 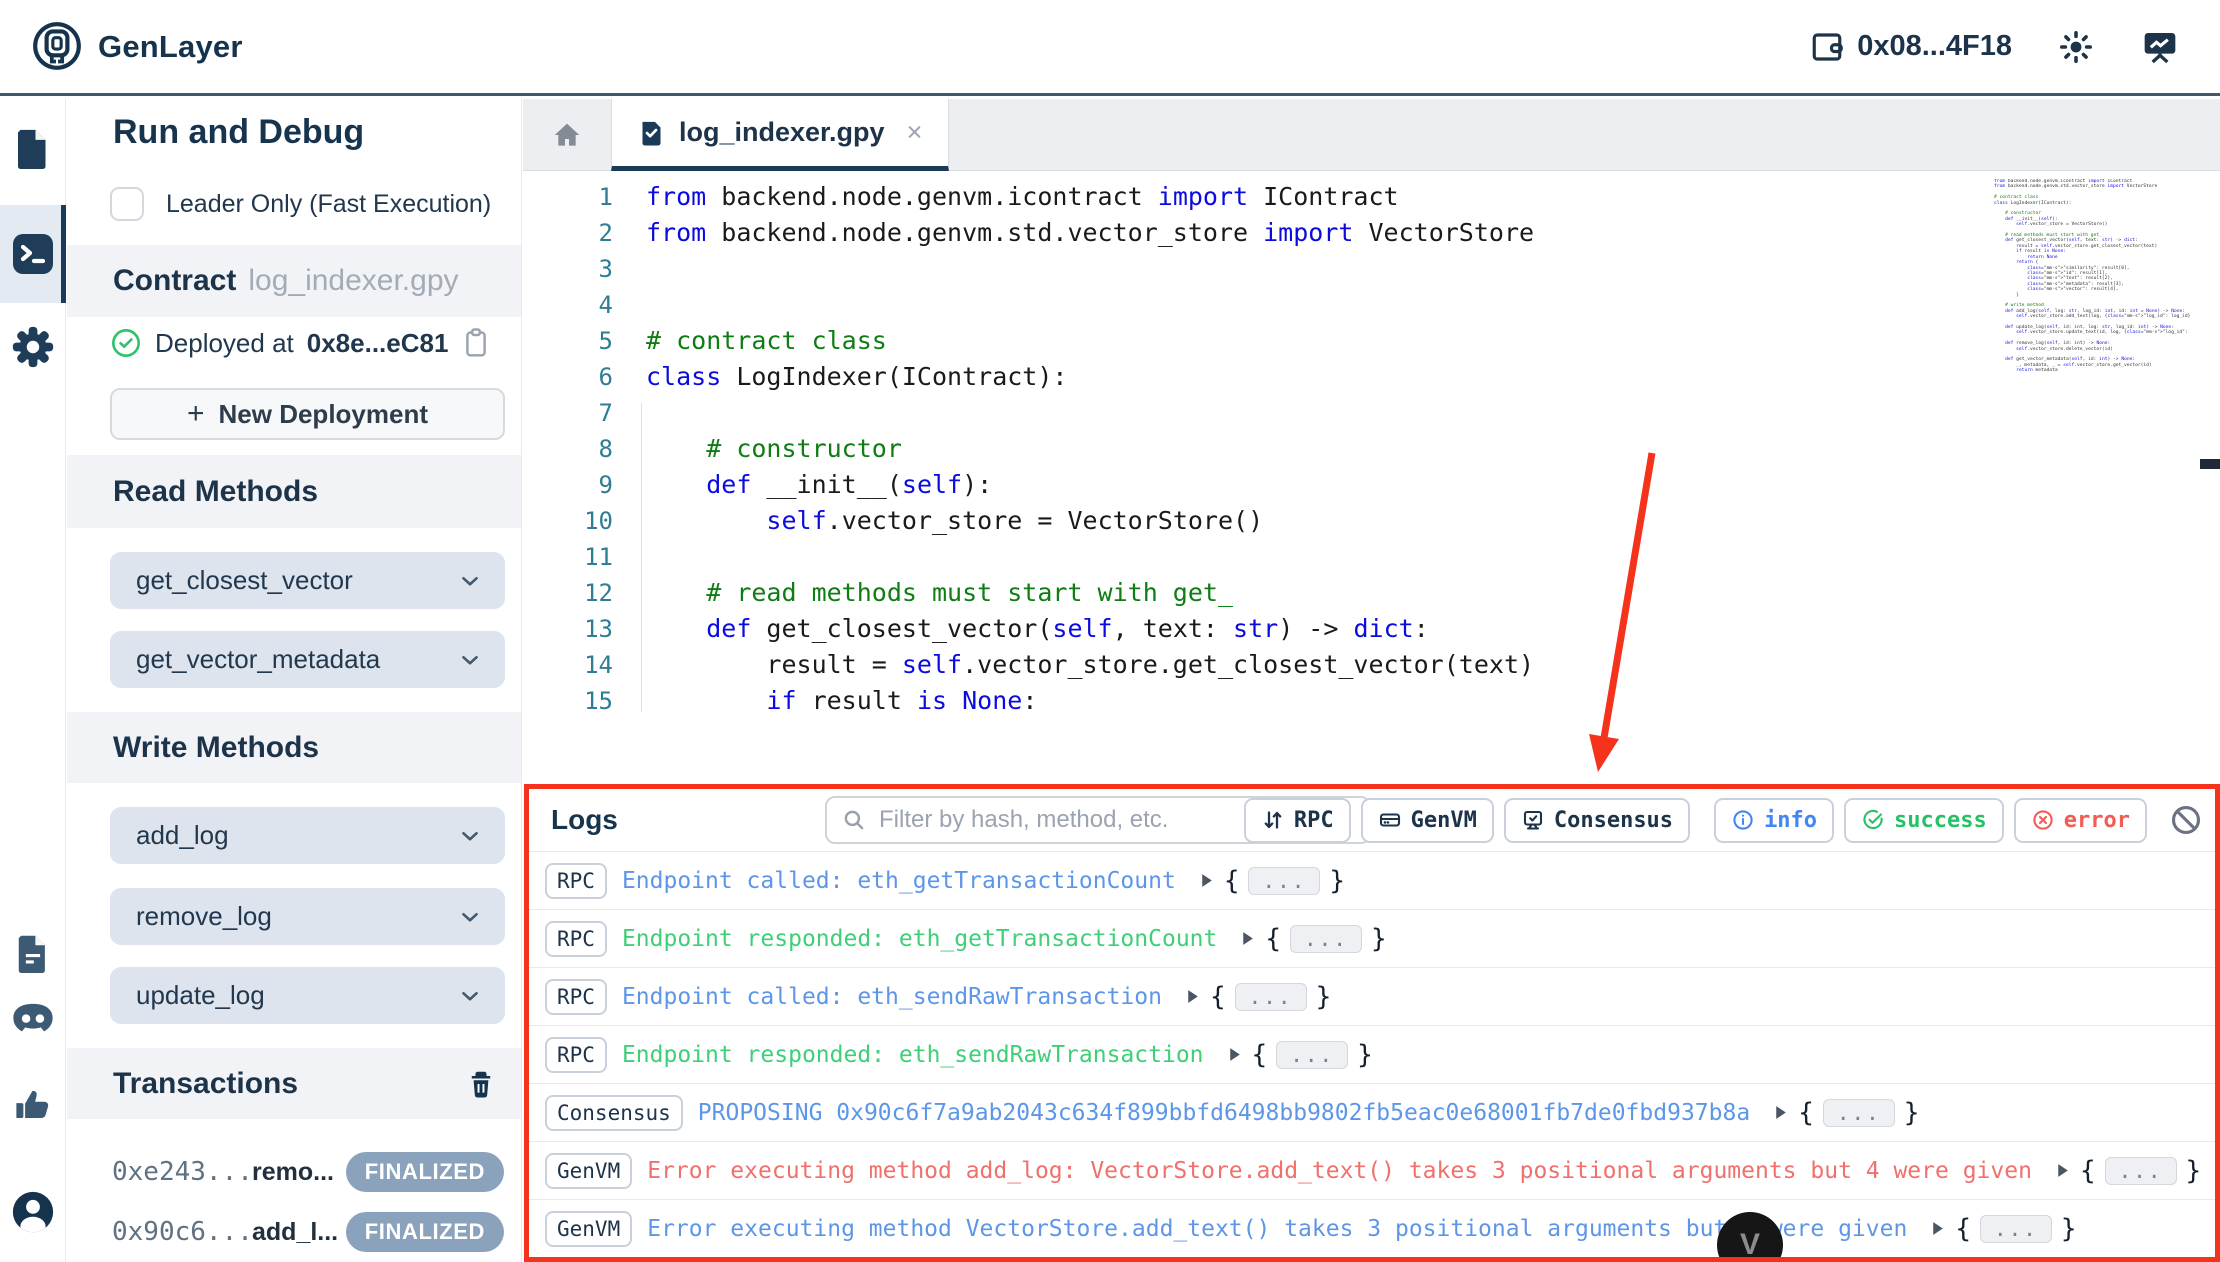 I want to click on code-line: 7, so click(x=1371, y=413).